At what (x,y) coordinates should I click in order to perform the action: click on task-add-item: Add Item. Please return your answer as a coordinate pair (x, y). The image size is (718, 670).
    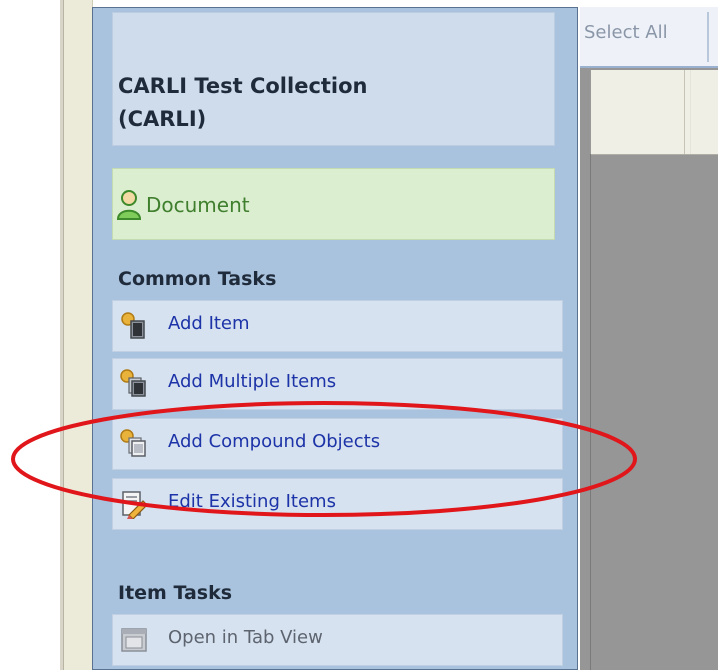
    Looking at the image, I should click on (337, 326).